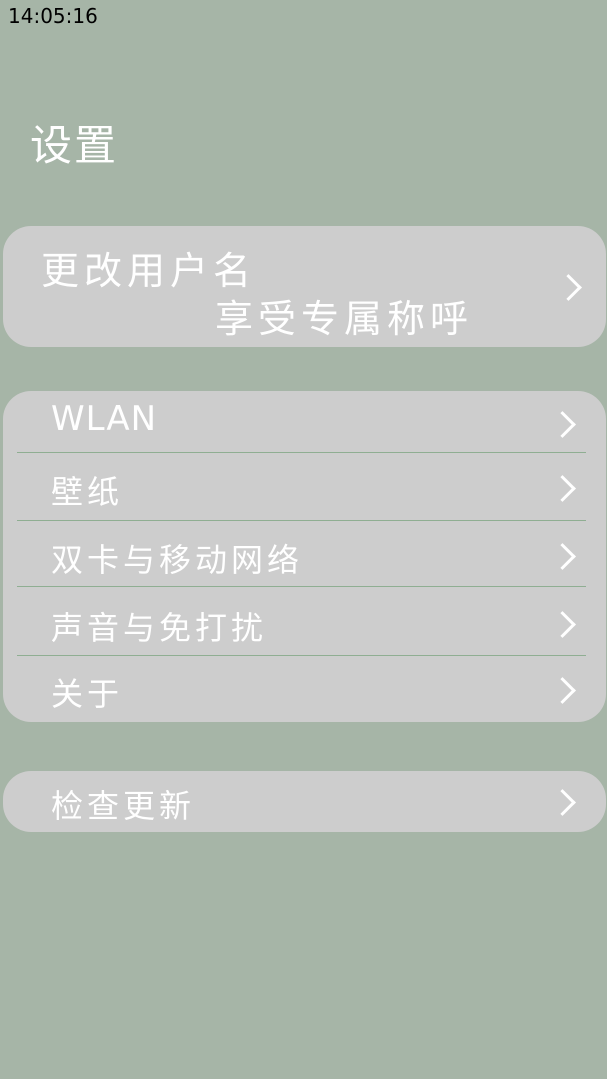  What do you see at coordinates (159, 628) in the screenshot?
I see `list-item-label: 声音与免打扰` at bounding box center [159, 628].